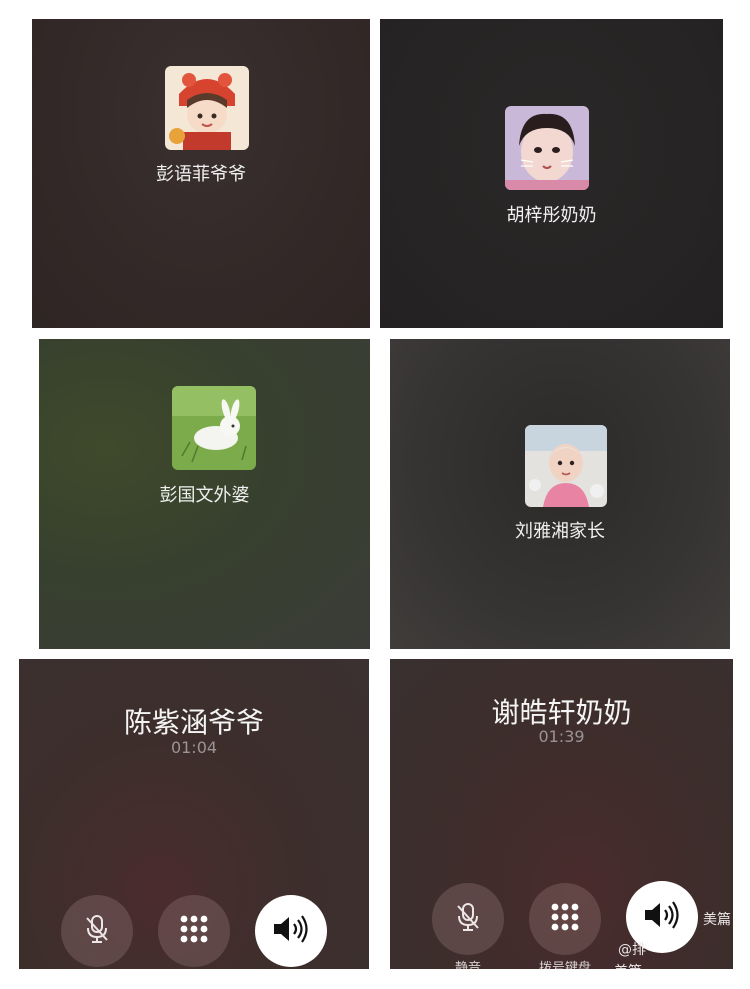 The image size is (750, 989). I want to click on call-panel-2: 胡梓彤奶奶, so click(551, 173).